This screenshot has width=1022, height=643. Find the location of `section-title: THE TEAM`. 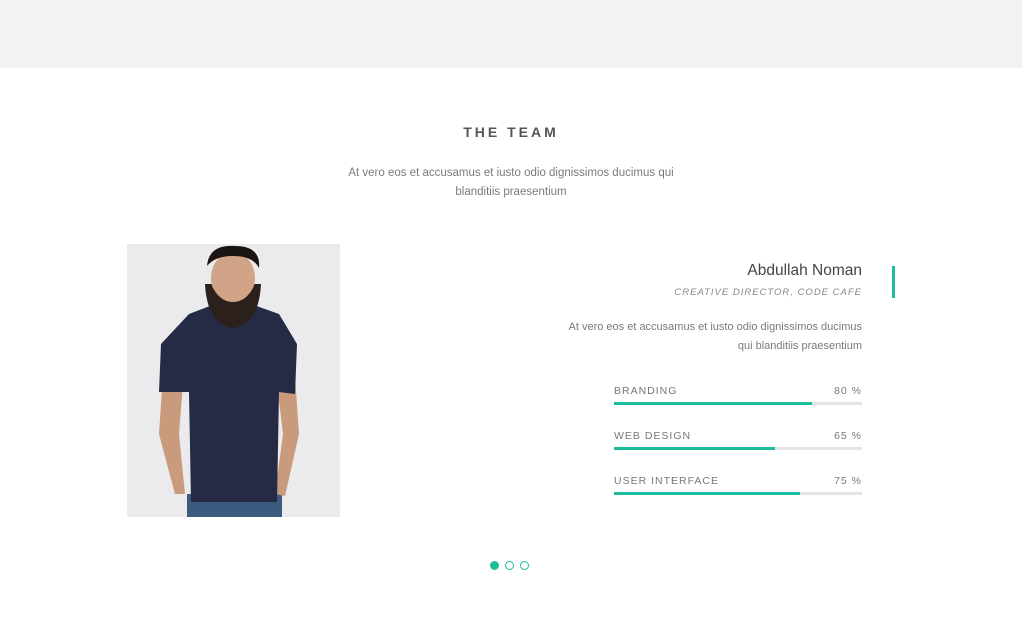

section-title: THE TEAM is located at coordinates (511, 132).